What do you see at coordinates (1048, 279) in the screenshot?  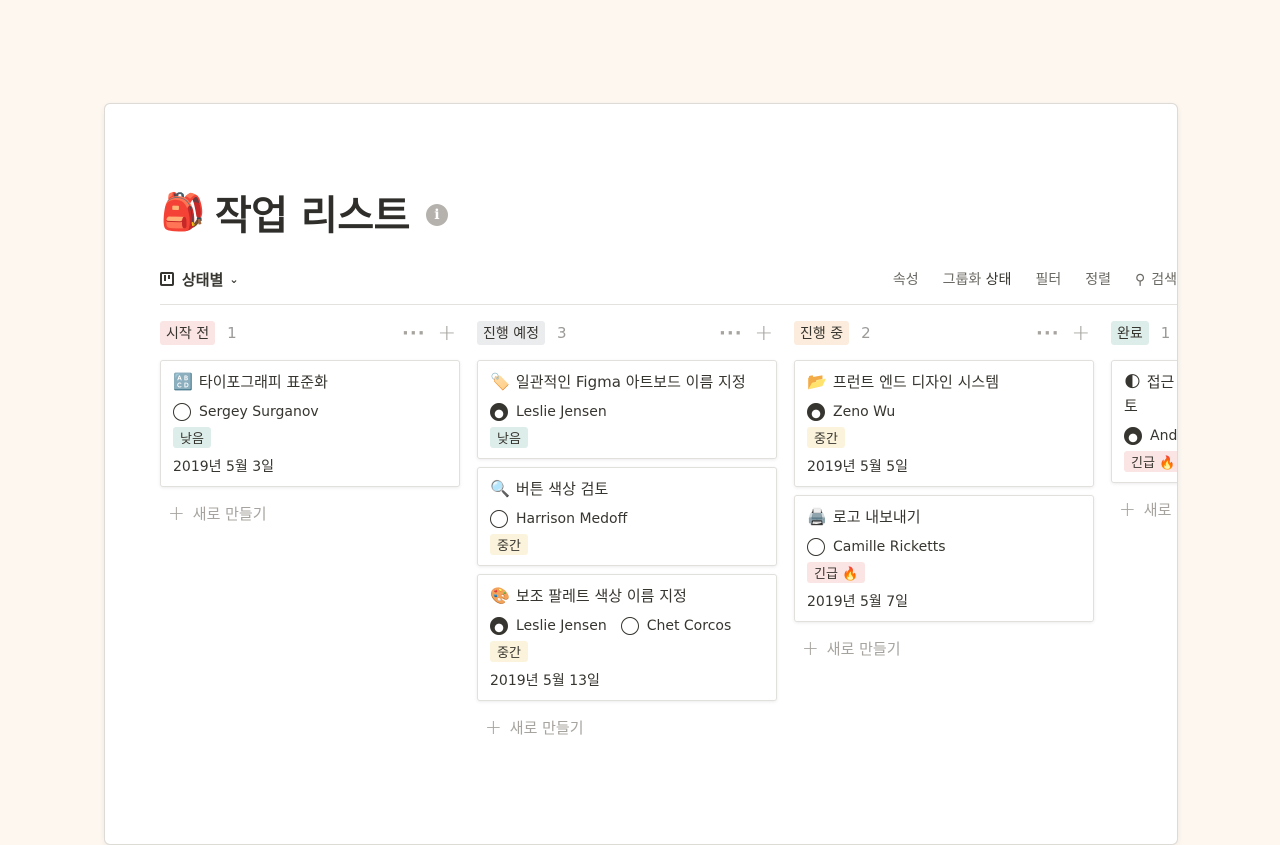 I see `filter-button: 필터` at bounding box center [1048, 279].